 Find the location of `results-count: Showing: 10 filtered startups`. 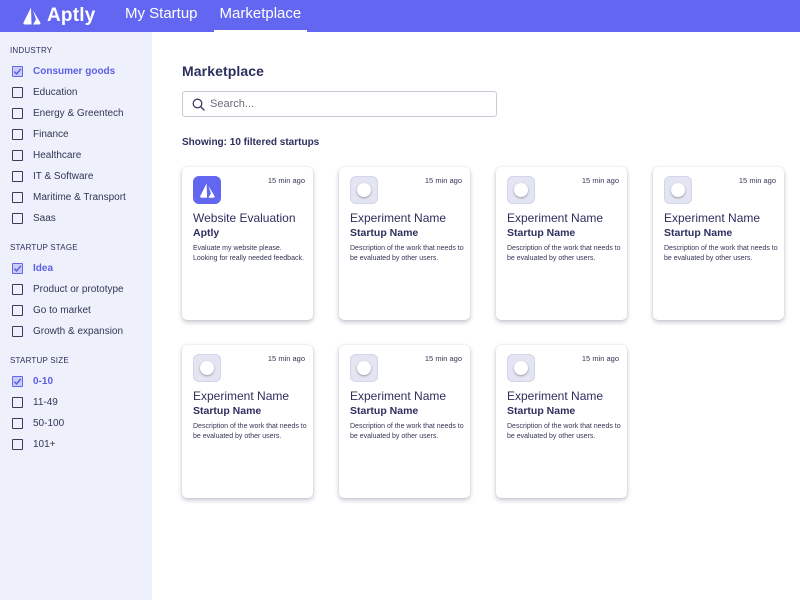

results-count: Showing: 10 filtered startups is located at coordinates (251, 142).